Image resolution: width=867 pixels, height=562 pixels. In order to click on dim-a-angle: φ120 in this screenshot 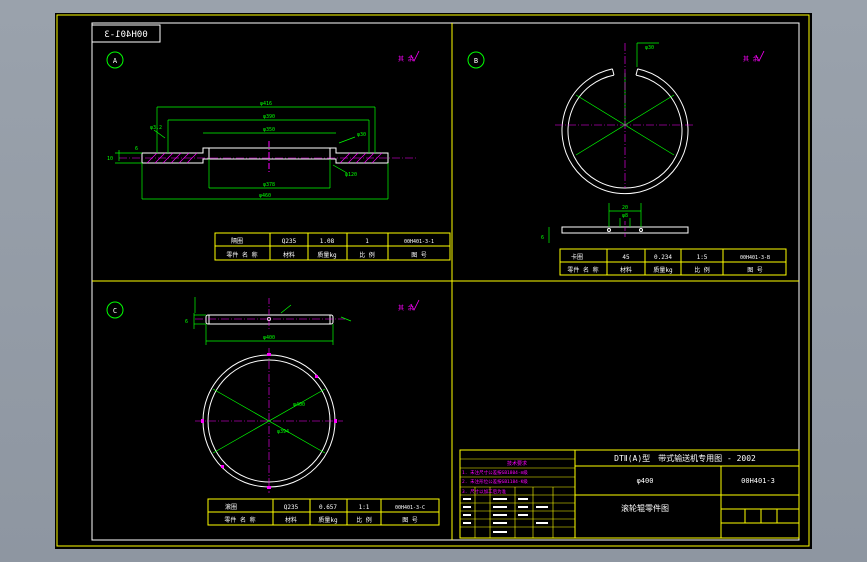, I will do `click(351, 175)`.